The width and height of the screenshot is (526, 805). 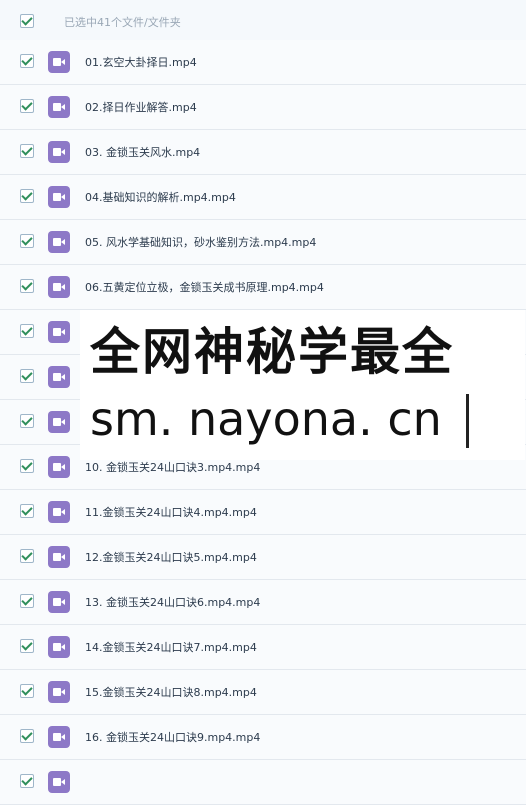 I want to click on file-row: 05. 风水学基础知识，砂水鉴别方法.mp4.mp4, so click(x=263, y=242).